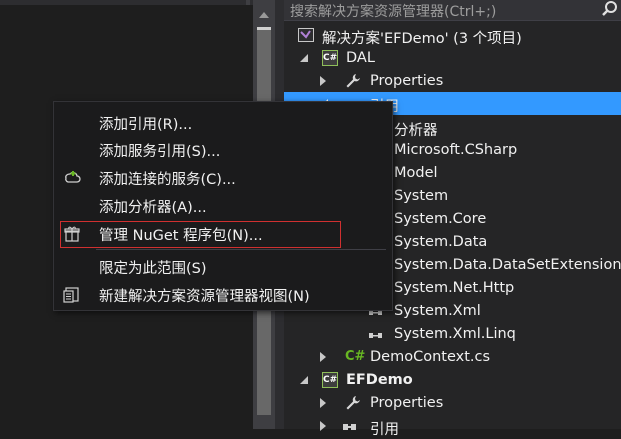 The height and width of the screenshot is (439, 621). What do you see at coordinates (153, 269) in the screenshot?
I see `menu-item-label: 限定为此范围(S)` at bounding box center [153, 269].